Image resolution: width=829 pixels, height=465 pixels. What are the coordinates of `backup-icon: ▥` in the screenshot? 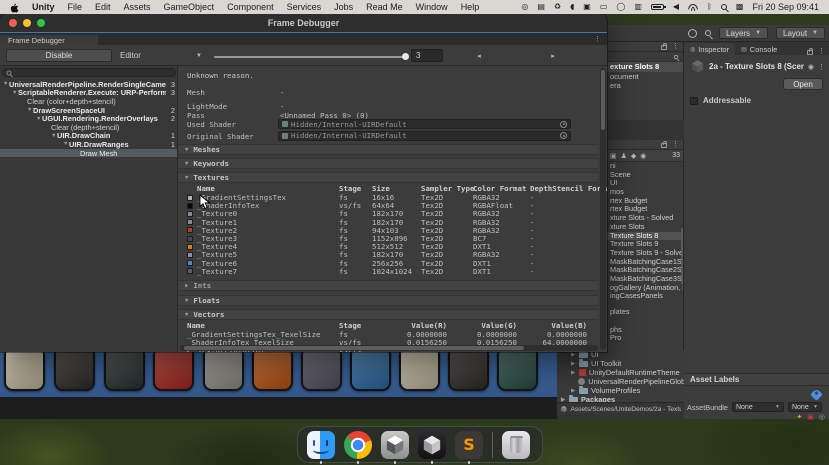 It's located at (638, 7).